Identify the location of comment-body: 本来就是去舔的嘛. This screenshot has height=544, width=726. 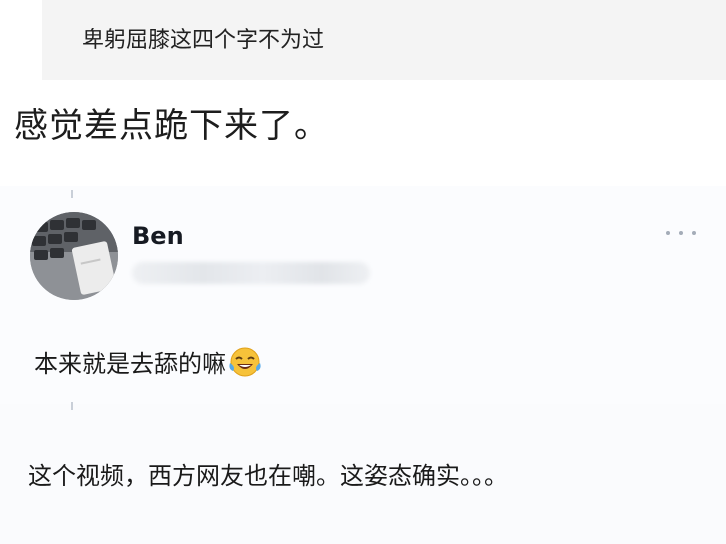
(130, 364).